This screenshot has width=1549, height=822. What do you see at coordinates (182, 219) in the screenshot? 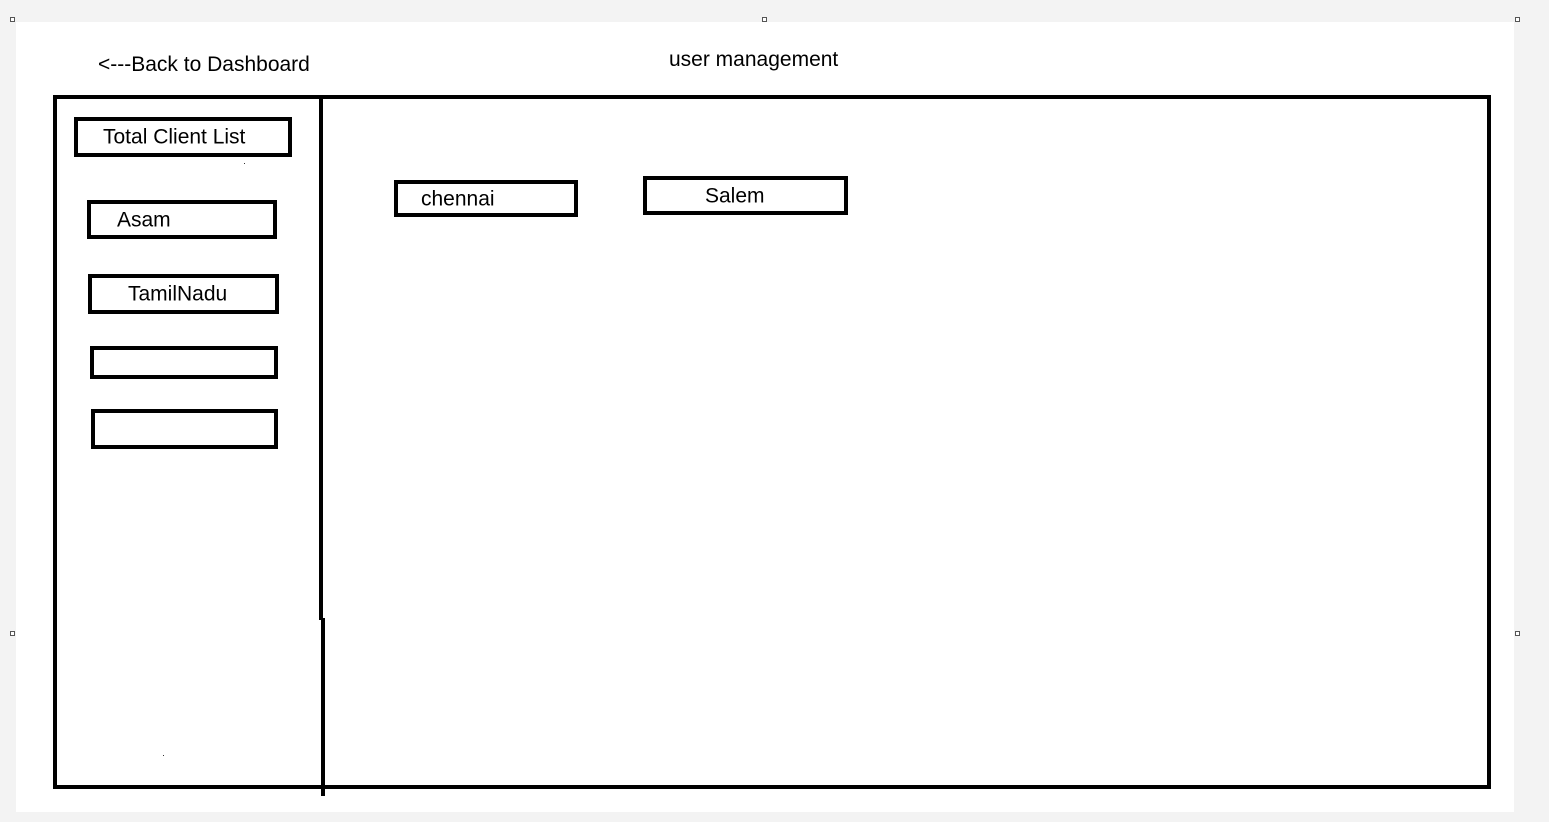
I see `sidebar-item-asam: Asam` at bounding box center [182, 219].